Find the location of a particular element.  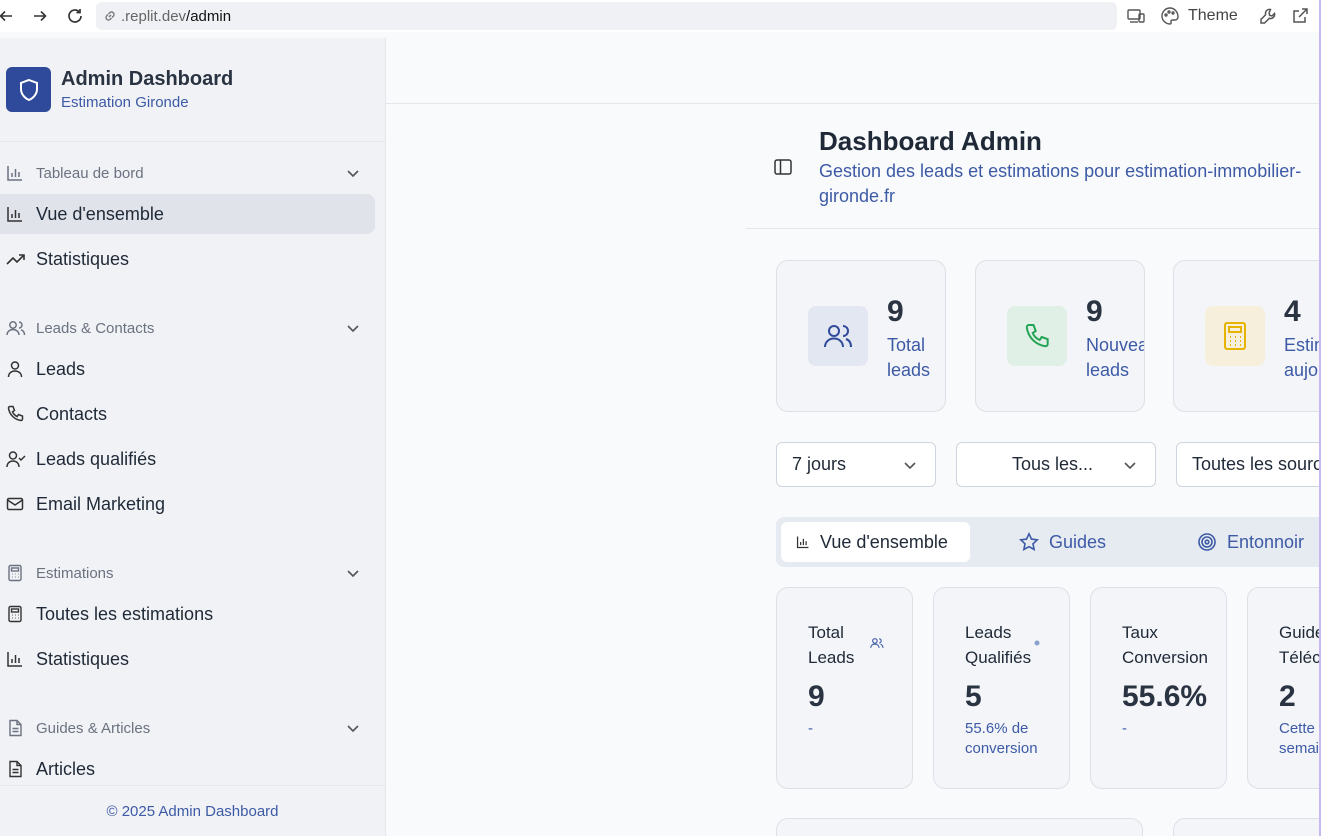

tab-label: Guides is located at coordinates (1078, 541).